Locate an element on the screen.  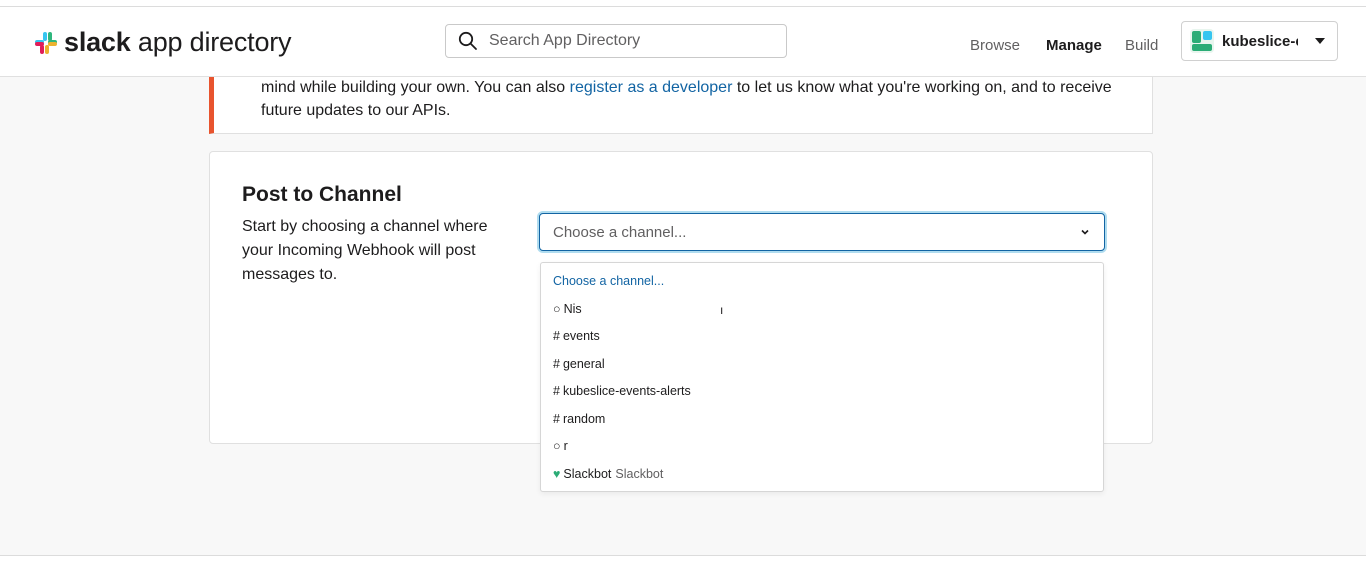
search-input is located at coordinates (634, 41).